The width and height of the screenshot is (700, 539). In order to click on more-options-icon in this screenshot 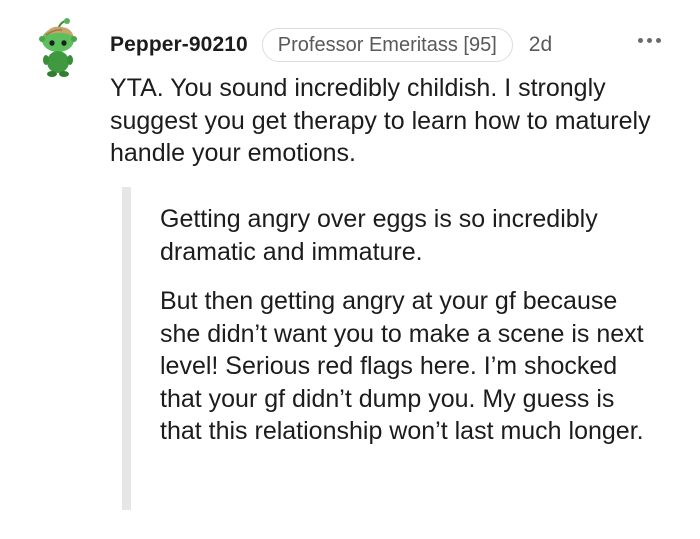, I will do `click(649, 40)`.